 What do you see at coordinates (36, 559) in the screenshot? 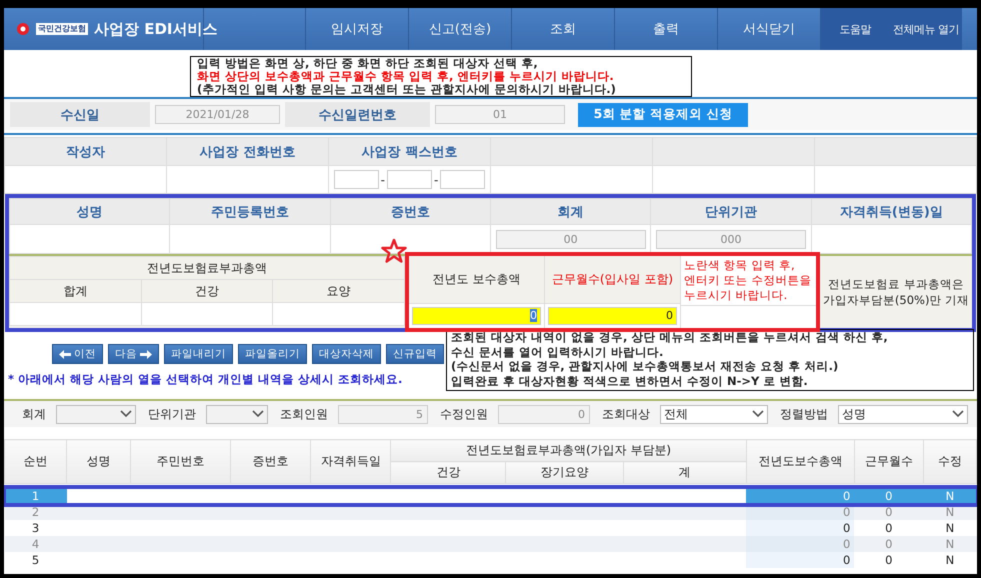
I see `table-cell: 5` at bounding box center [36, 559].